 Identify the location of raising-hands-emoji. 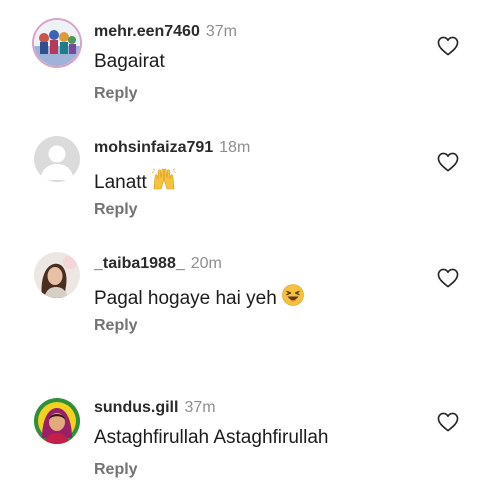
(164, 182).